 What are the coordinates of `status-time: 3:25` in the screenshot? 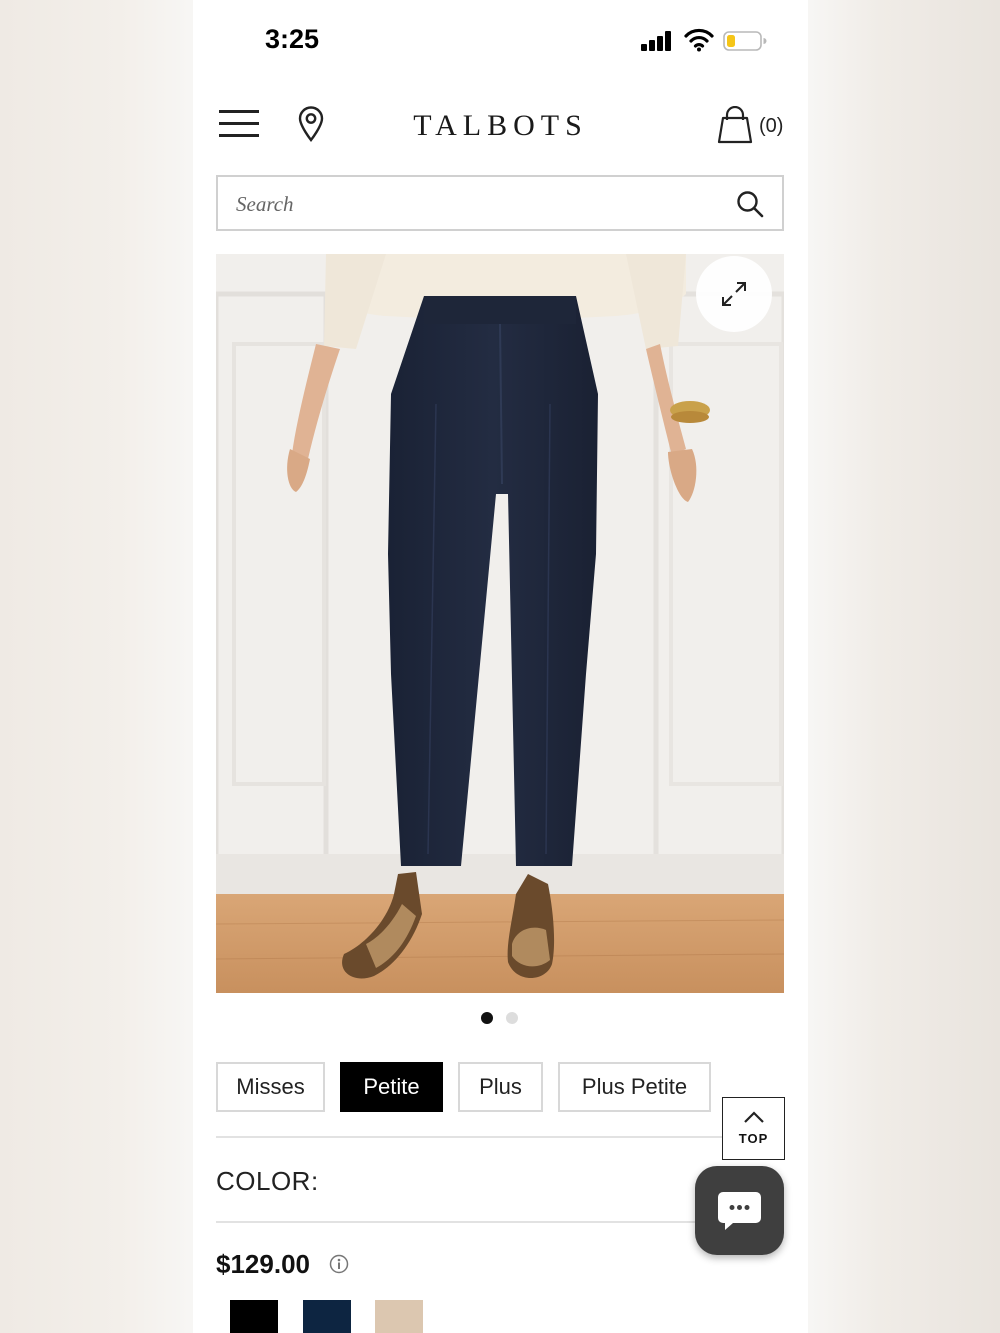 It's located at (292, 39).